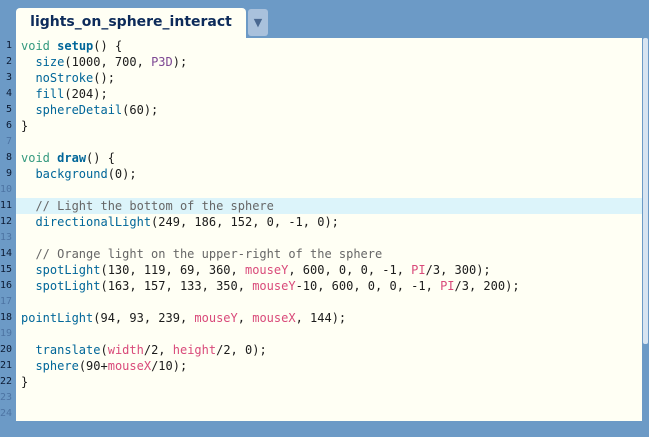 This screenshot has height=437, width=649. I want to click on code-text: fill(204);, so click(64, 94).